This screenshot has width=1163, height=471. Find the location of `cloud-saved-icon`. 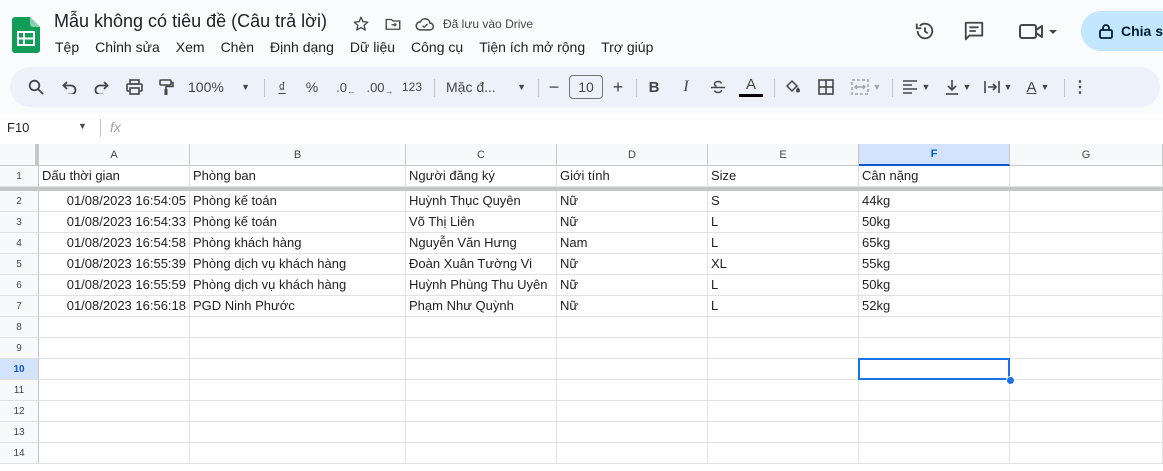

cloud-saved-icon is located at coordinates (425, 24).